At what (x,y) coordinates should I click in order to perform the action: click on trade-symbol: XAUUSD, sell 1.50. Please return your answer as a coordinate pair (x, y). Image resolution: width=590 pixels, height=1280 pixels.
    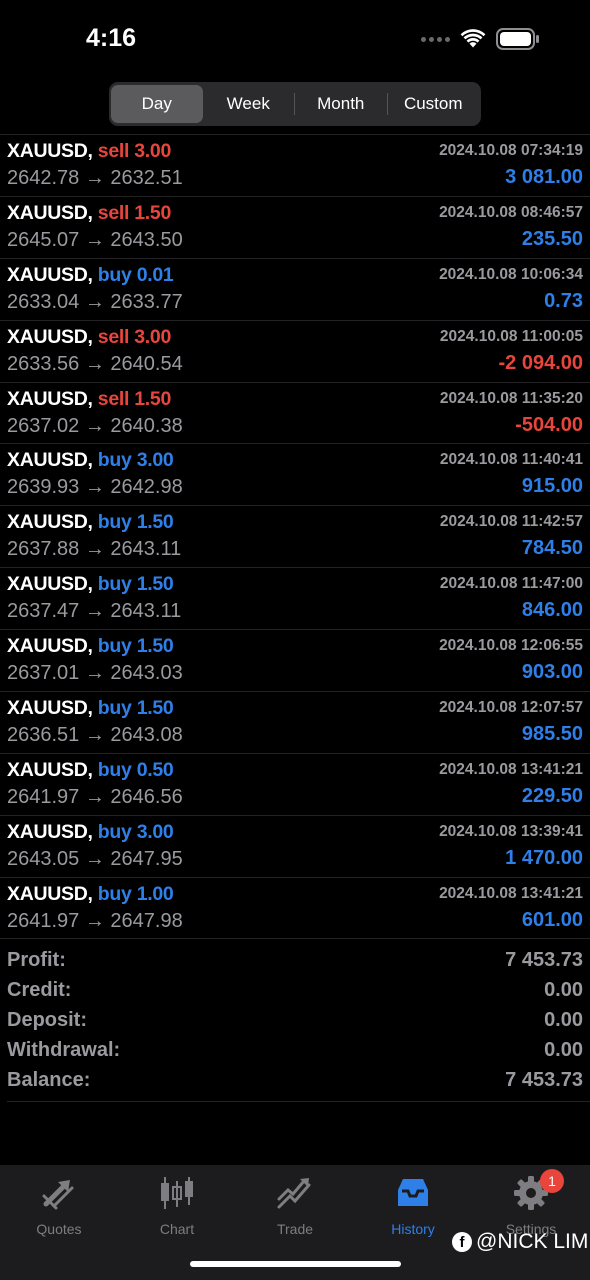
    Looking at the image, I should click on (89, 213).